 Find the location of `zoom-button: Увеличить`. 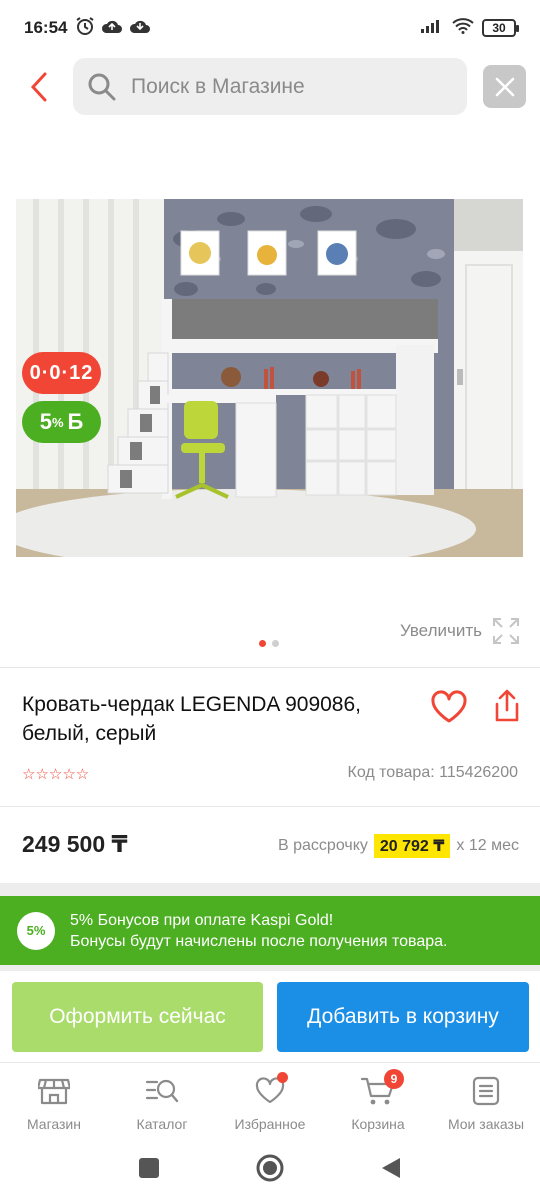

zoom-button: Увеличить is located at coordinates (460, 631).